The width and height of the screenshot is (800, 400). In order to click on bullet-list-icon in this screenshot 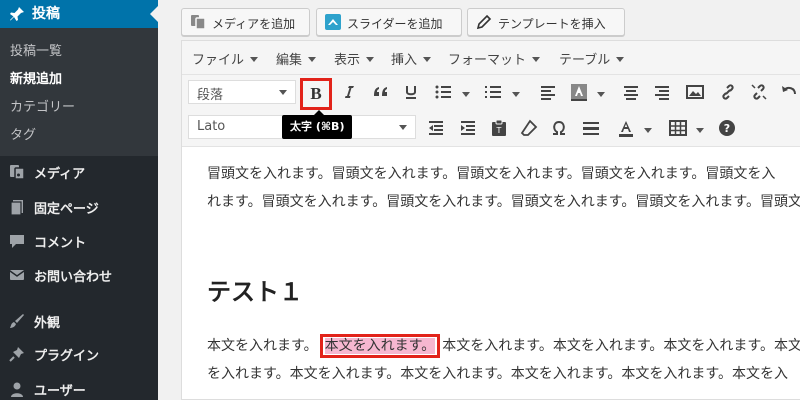, I will do `click(443, 92)`.